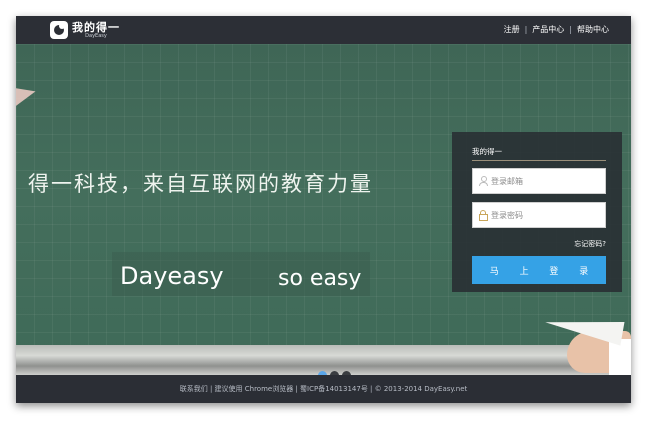  What do you see at coordinates (487, 151) in the screenshot?
I see `login-title: 我的得一` at bounding box center [487, 151].